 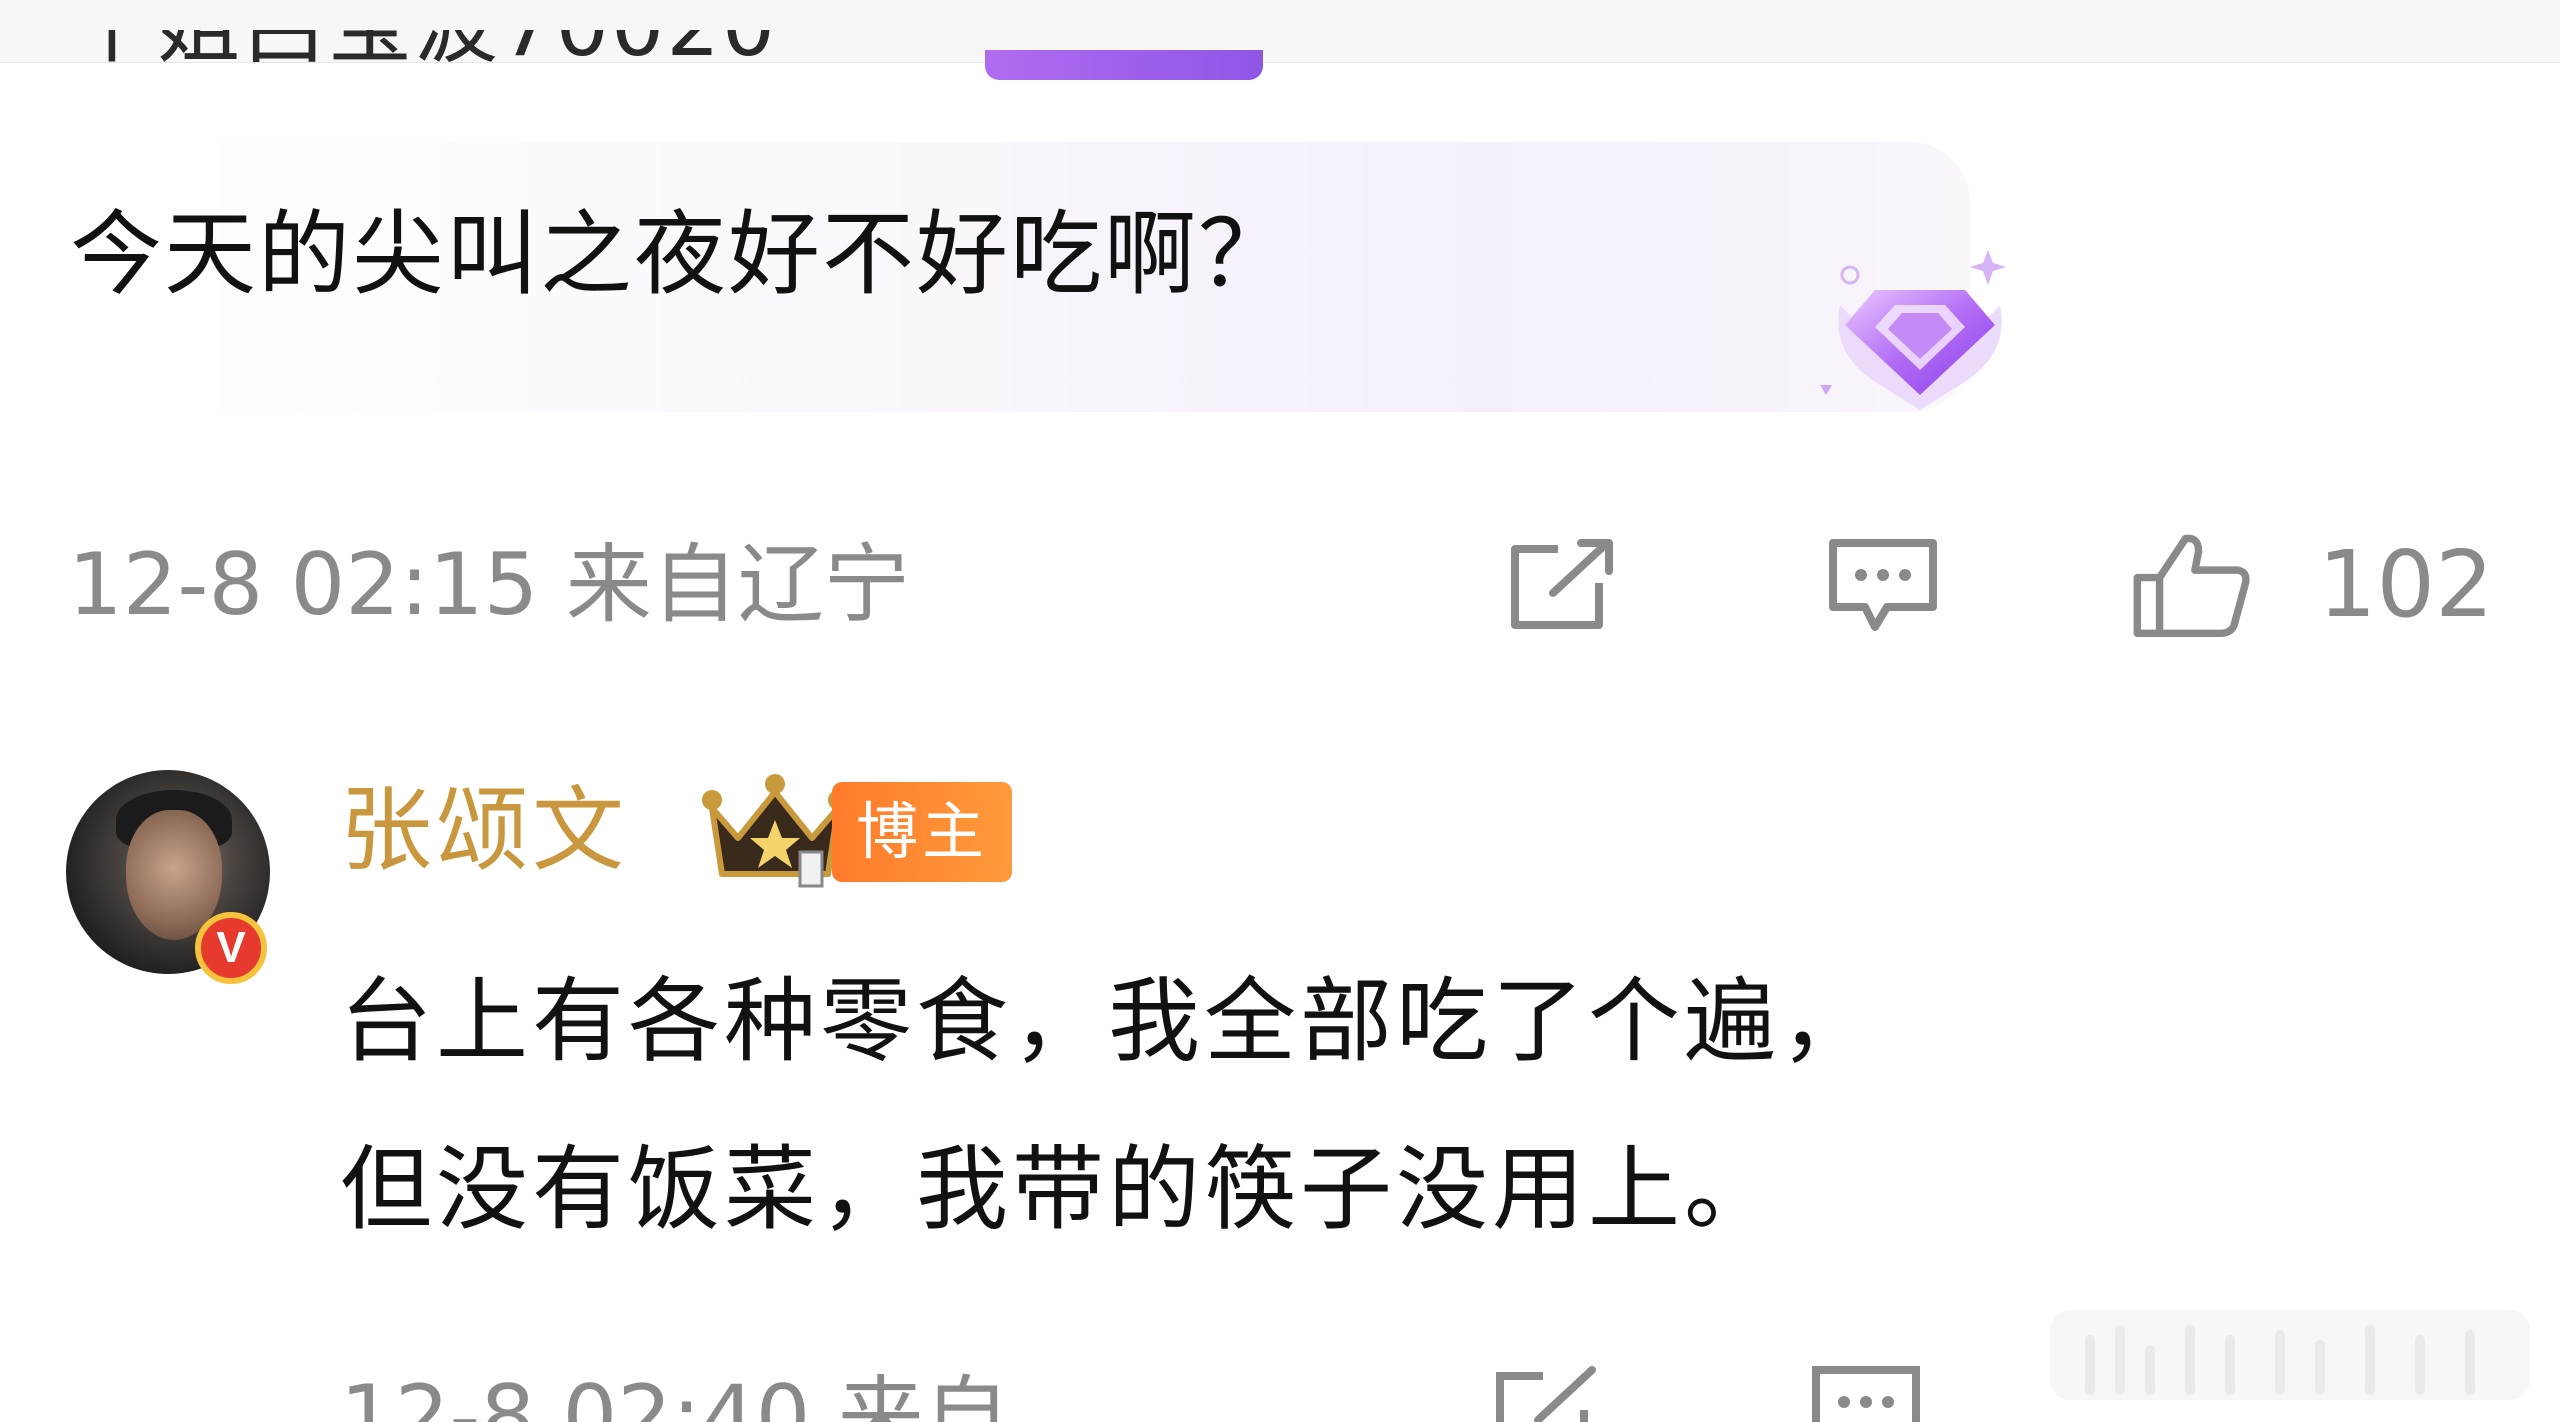 I want to click on share-button, so click(x=1563, y=585).